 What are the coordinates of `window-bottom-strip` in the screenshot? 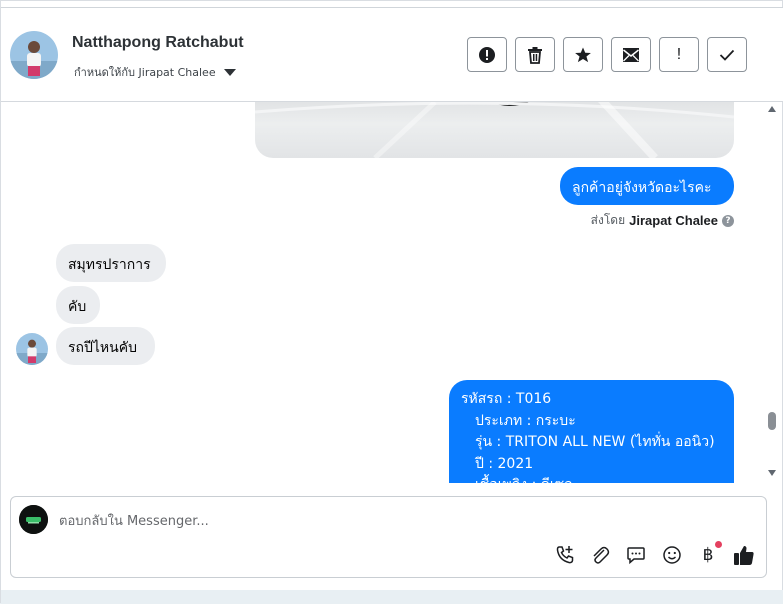 It's located at (392, 597).